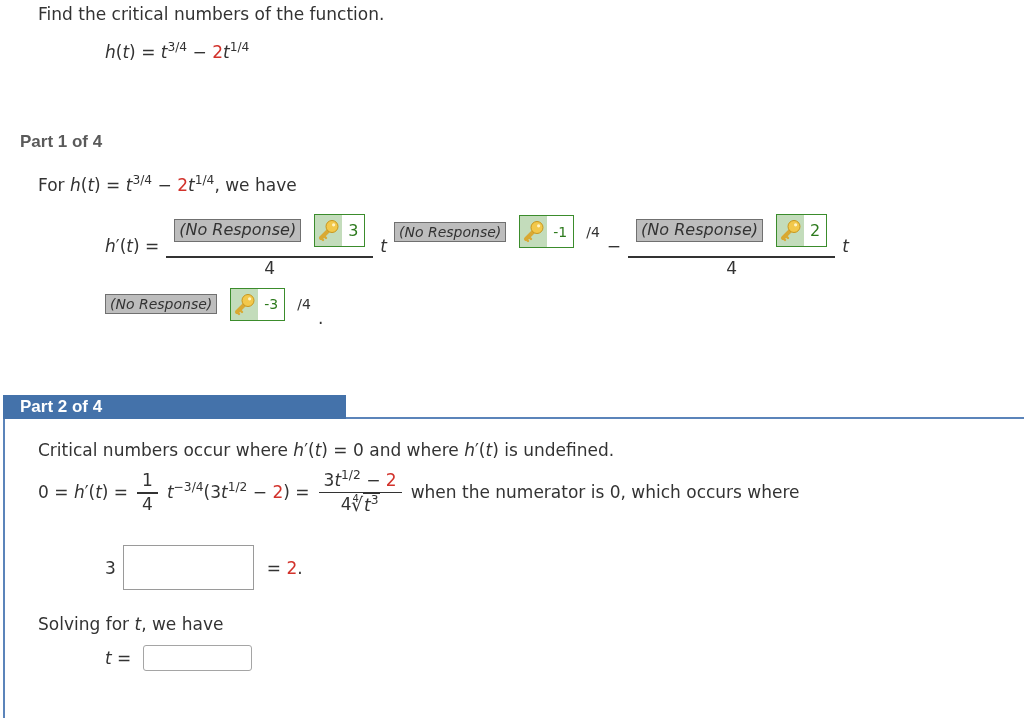 The width and height of the screenshot is (1024, 718). I want to click on numerator-text: 3t$^{1/2}$ − 2, so click(360, 479).